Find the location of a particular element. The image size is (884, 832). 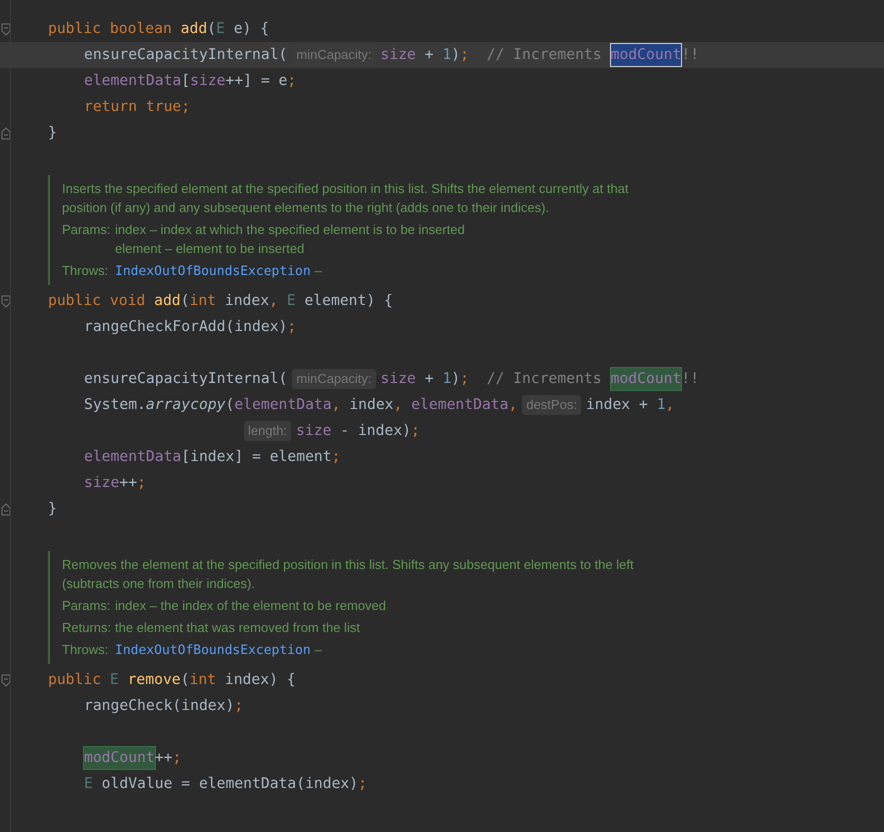

code-text: rangeCheckForAdd(index); is located at coordinates (190, 326).